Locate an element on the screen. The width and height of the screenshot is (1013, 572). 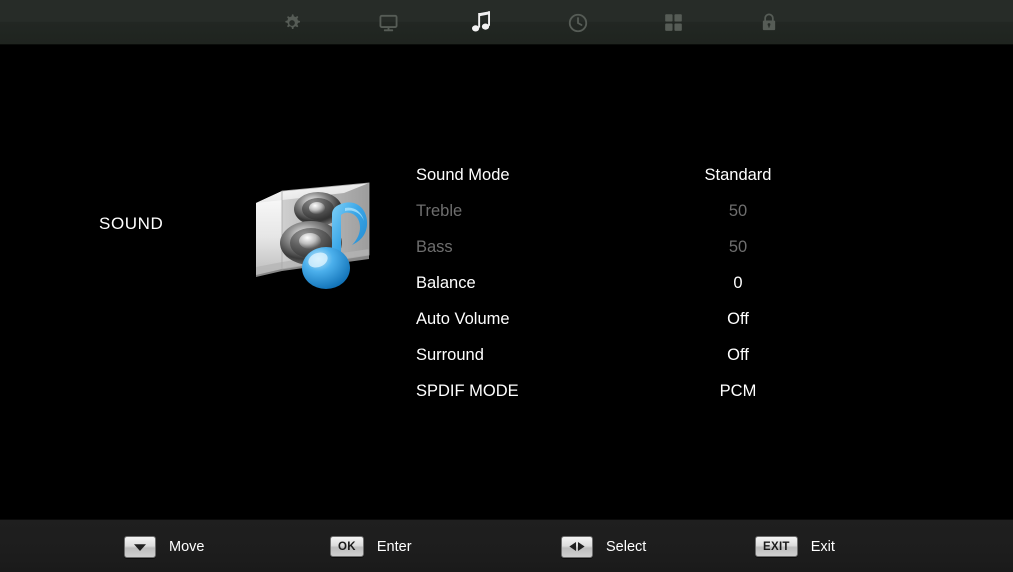
key-label: EXIT is located at coordinates (776, 546).